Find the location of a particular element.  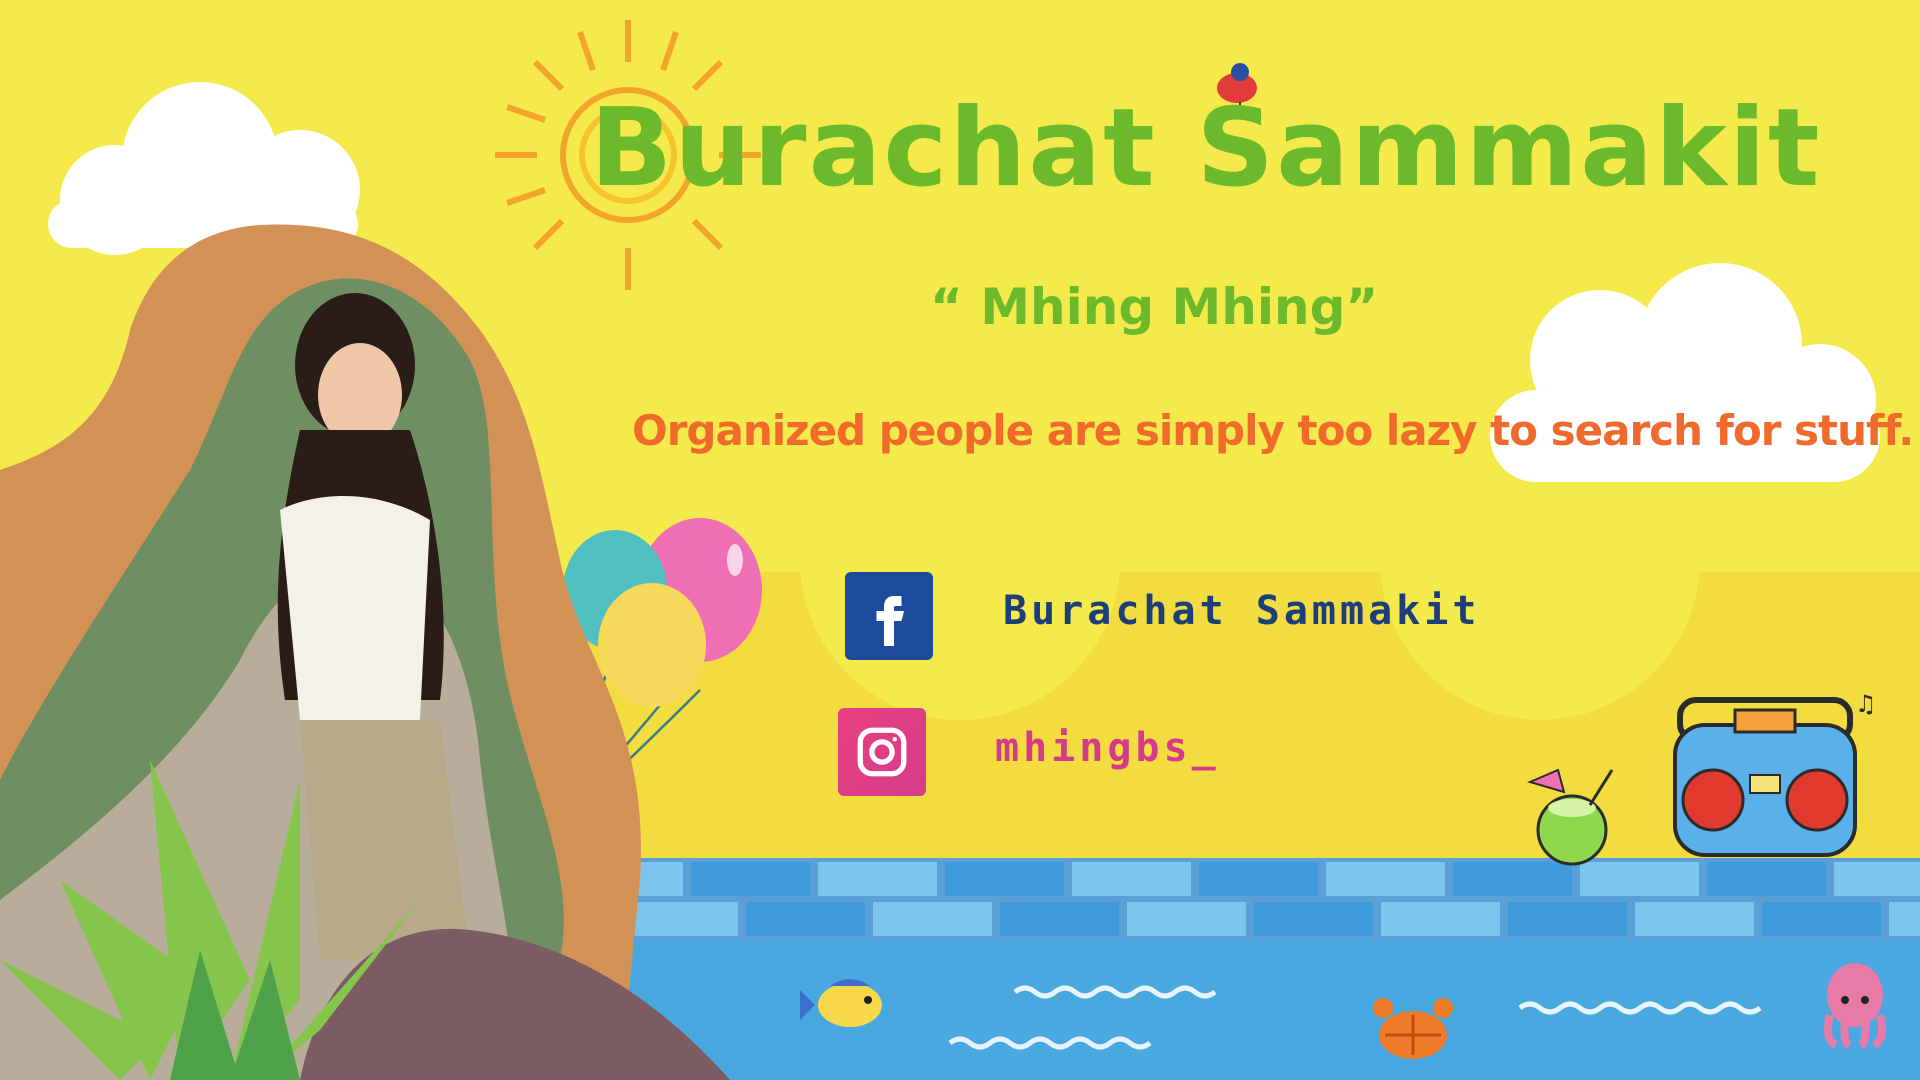

facebook-handle: Burachat Sammakit is located at coordinates (1241, 611).